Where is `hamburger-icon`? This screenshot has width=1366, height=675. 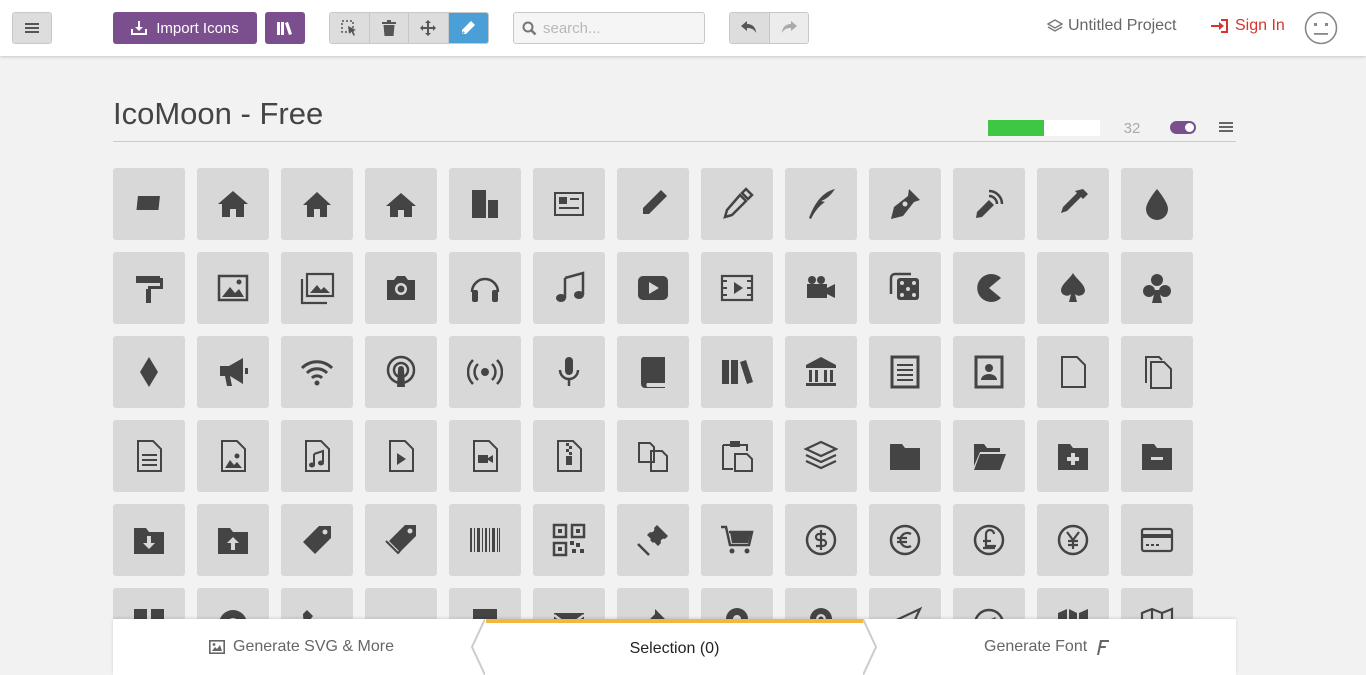 hamburger-icon is located at coordinates (32, 28).